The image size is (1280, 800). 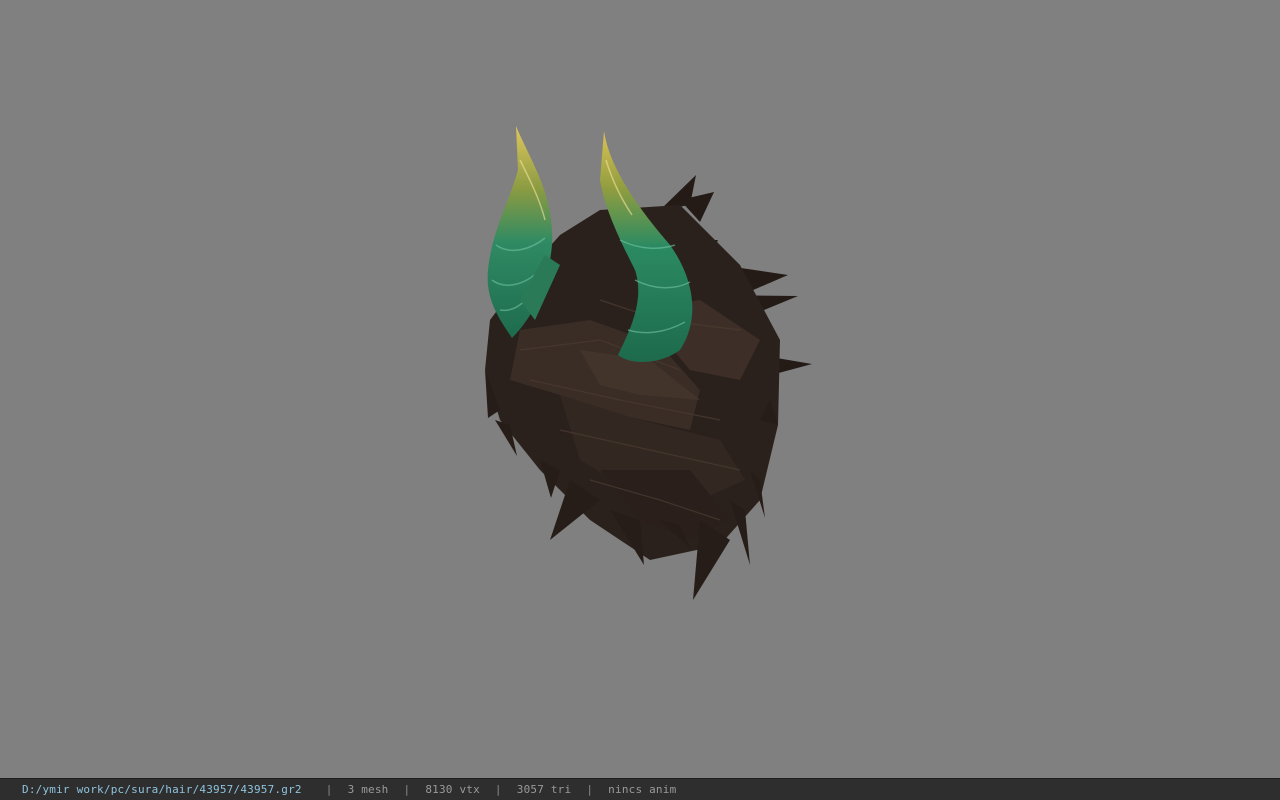 I want to click on triangle-count-label: 3057 tri, so click(x=544, y=789).